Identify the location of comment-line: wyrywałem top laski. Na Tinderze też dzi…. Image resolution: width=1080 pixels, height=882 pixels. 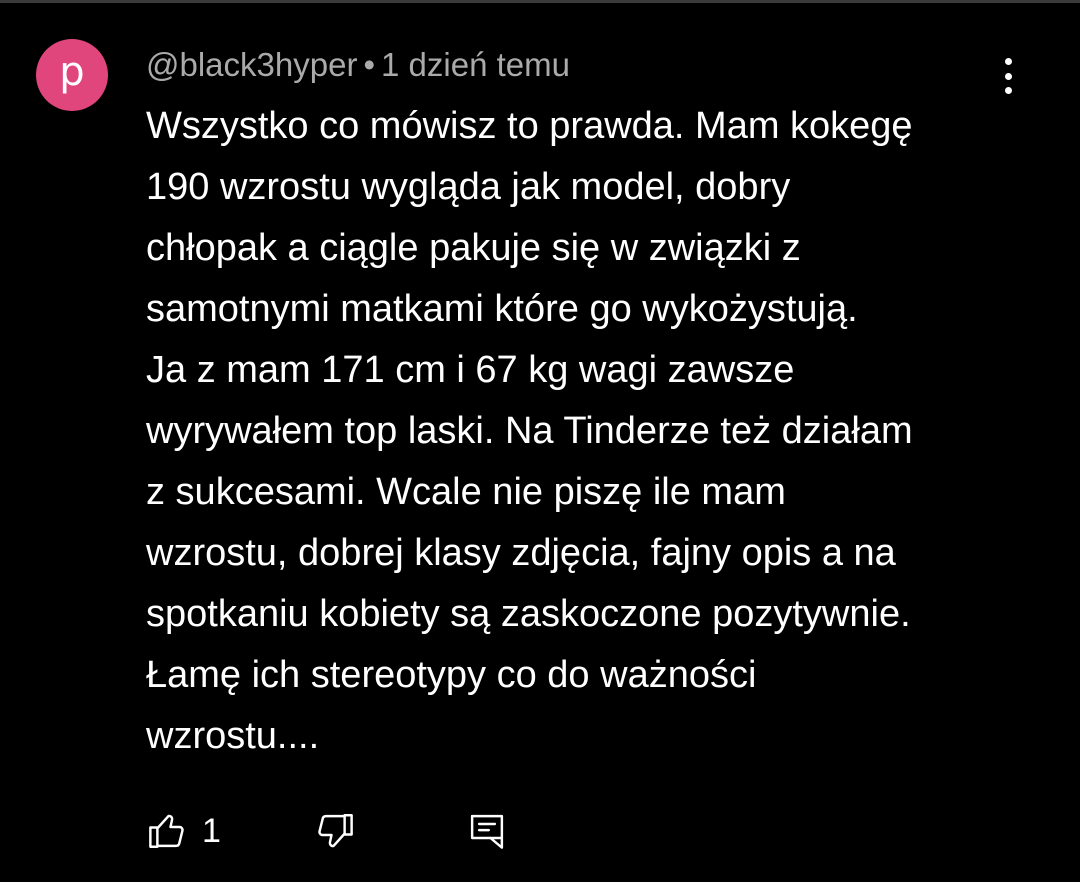
(529, 431).